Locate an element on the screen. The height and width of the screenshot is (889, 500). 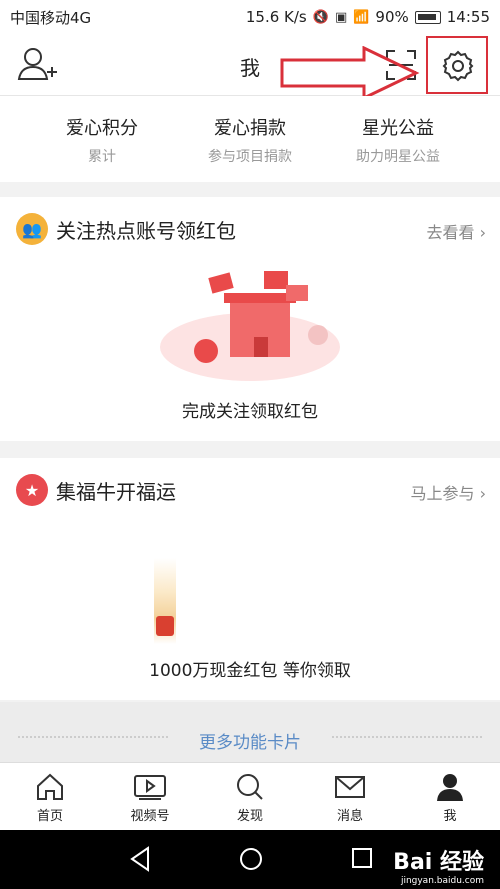
home-icon is located at coordinates (50, 786).